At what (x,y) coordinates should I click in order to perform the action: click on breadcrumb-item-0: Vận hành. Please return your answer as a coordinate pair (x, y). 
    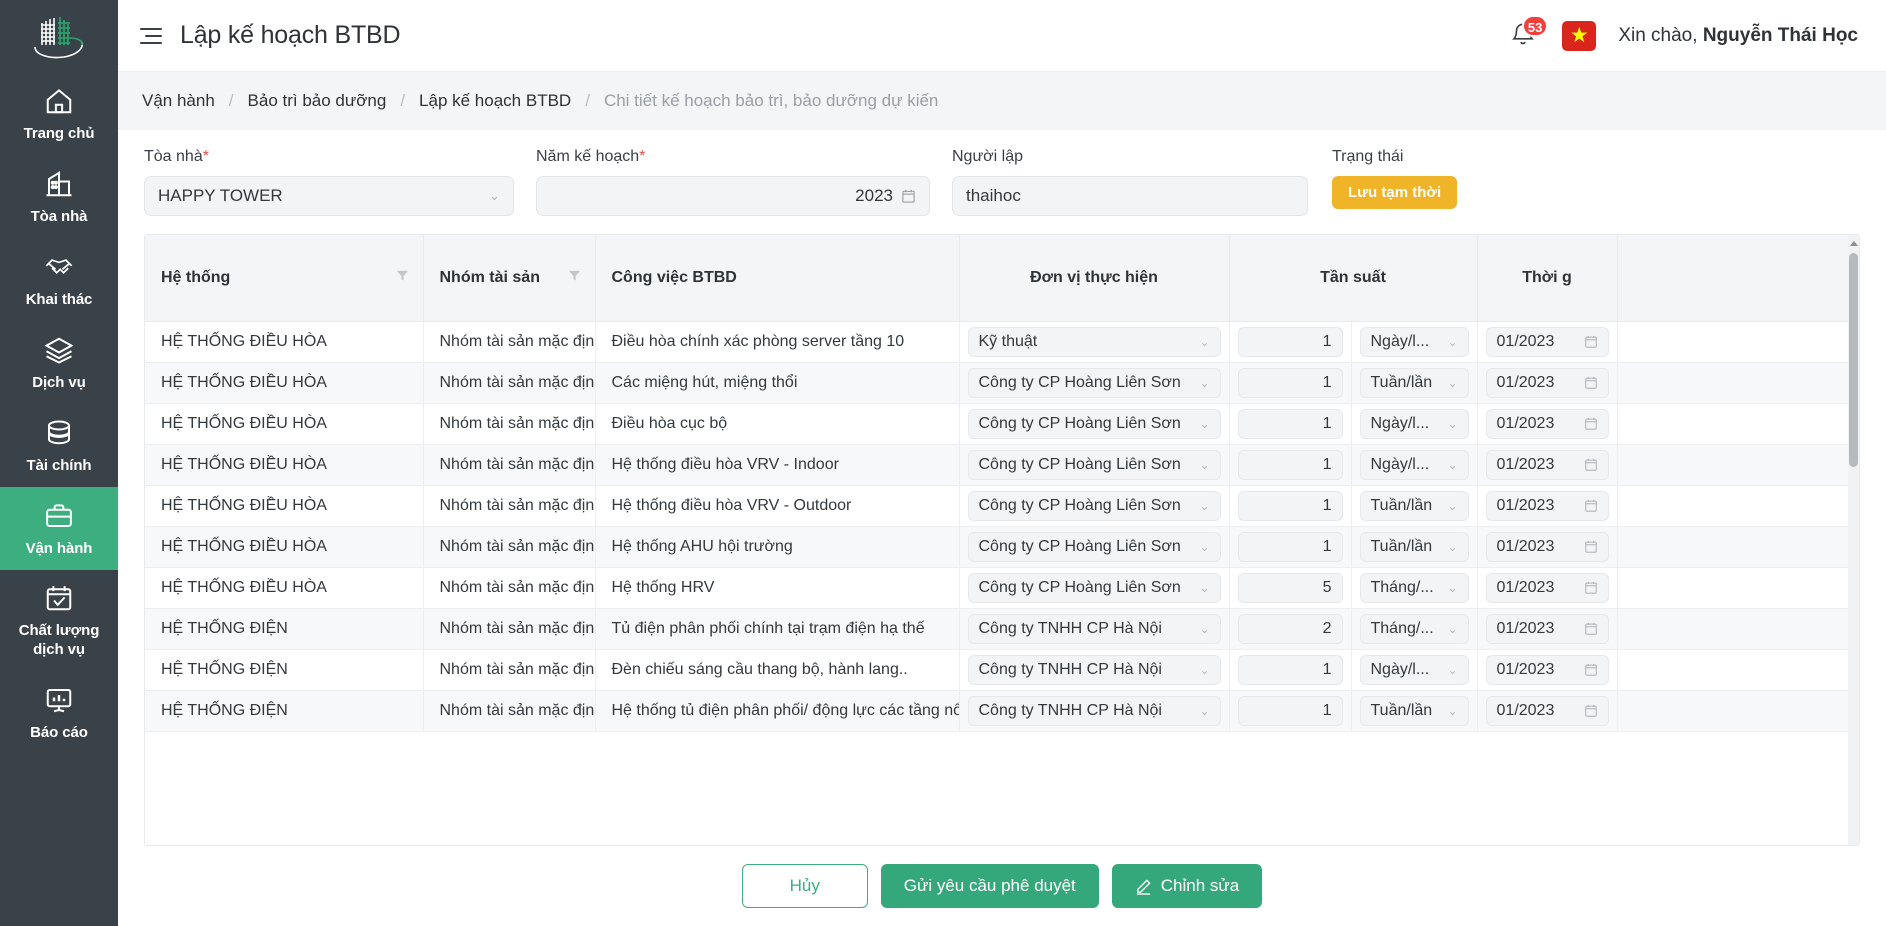
    Looking at the image, I should click on (178, 101).